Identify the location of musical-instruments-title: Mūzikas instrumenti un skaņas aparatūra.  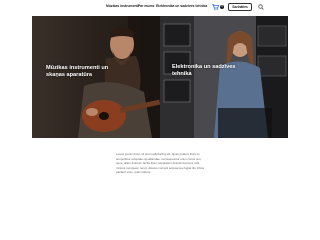
(77, 71).